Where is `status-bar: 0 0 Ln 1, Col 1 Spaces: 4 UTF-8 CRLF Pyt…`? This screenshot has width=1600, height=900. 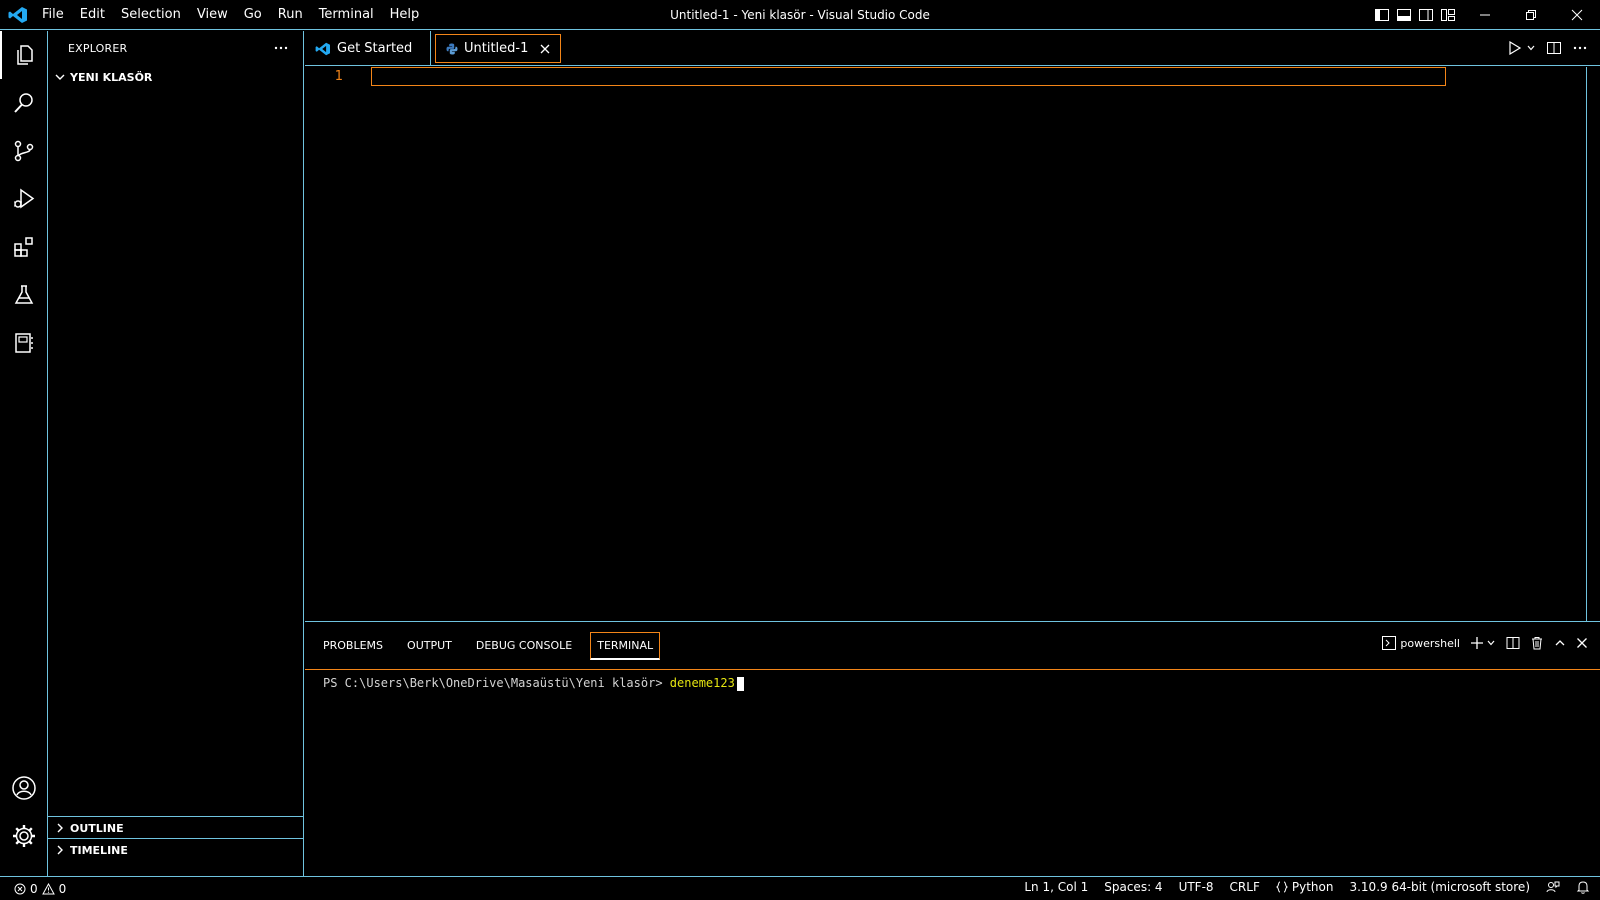
status-bar: 0 0 Ln 1, Col 1 Spaces: 4 UTF-8 CRLF Pyt… is located at coordinates (800, 888).